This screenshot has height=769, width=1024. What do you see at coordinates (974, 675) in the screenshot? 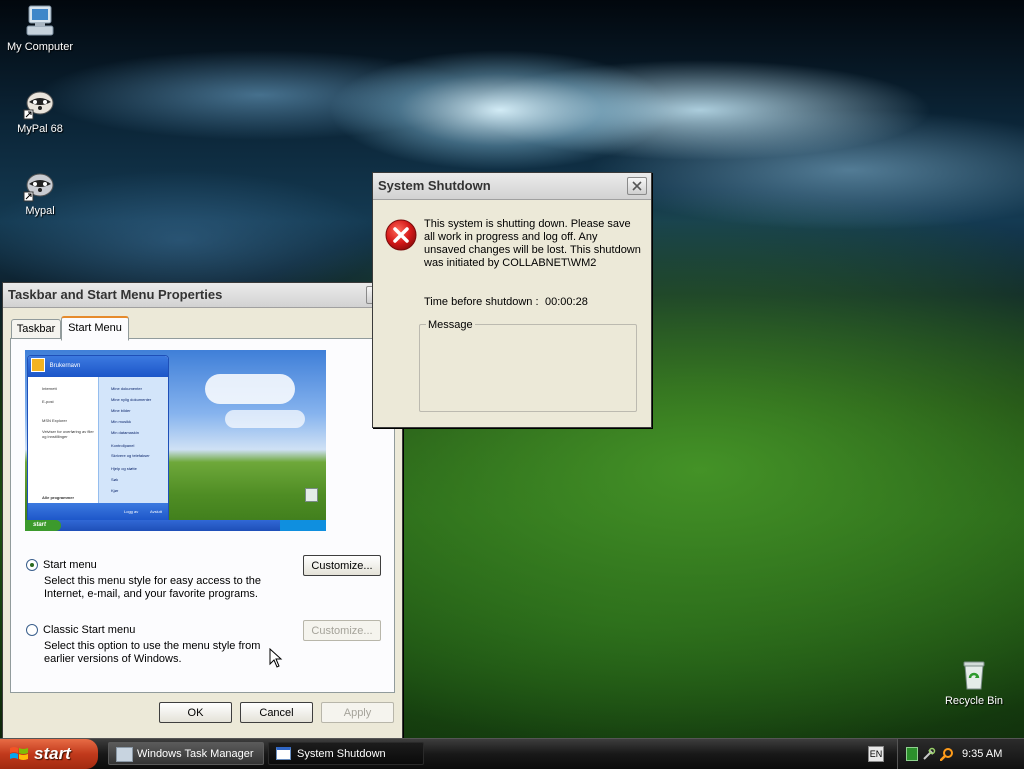
I see `recycle-bin-icon` at bounding box center [974, 675].